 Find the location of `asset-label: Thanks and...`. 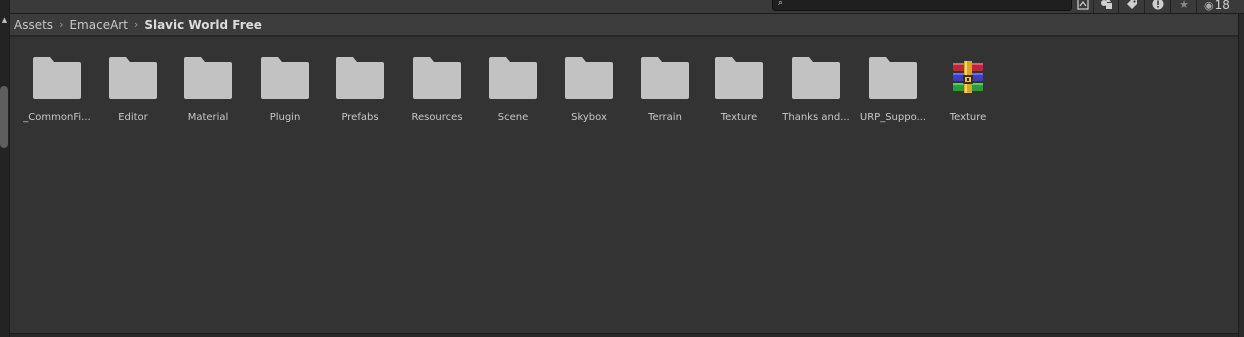

asset-label: Thanks and... is located at coordinates (816, 117).